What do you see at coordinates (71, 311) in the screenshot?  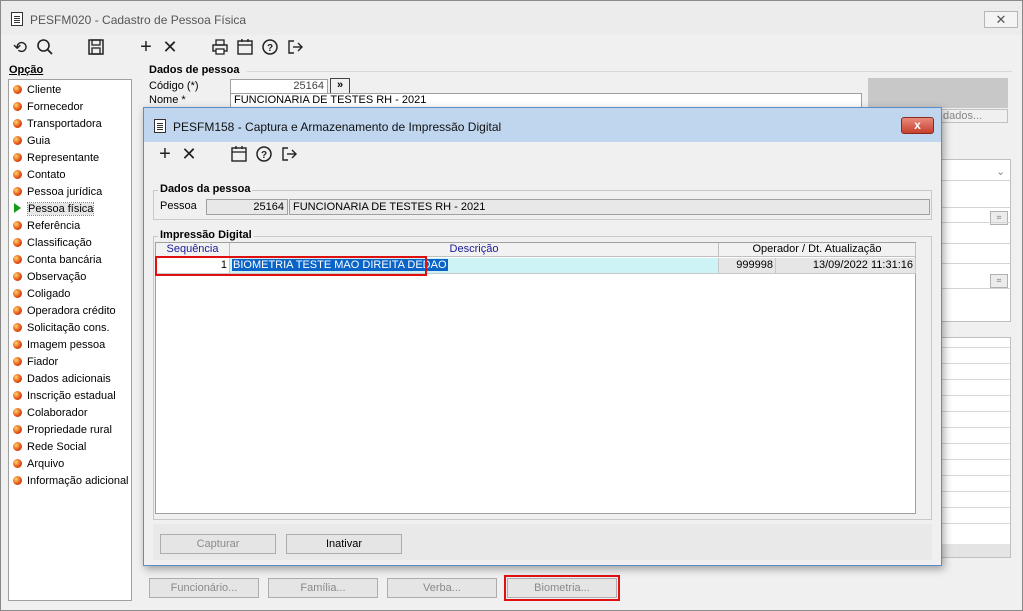 I see `option-item-label: Operadora crédito` at bounding box center [71, 311].